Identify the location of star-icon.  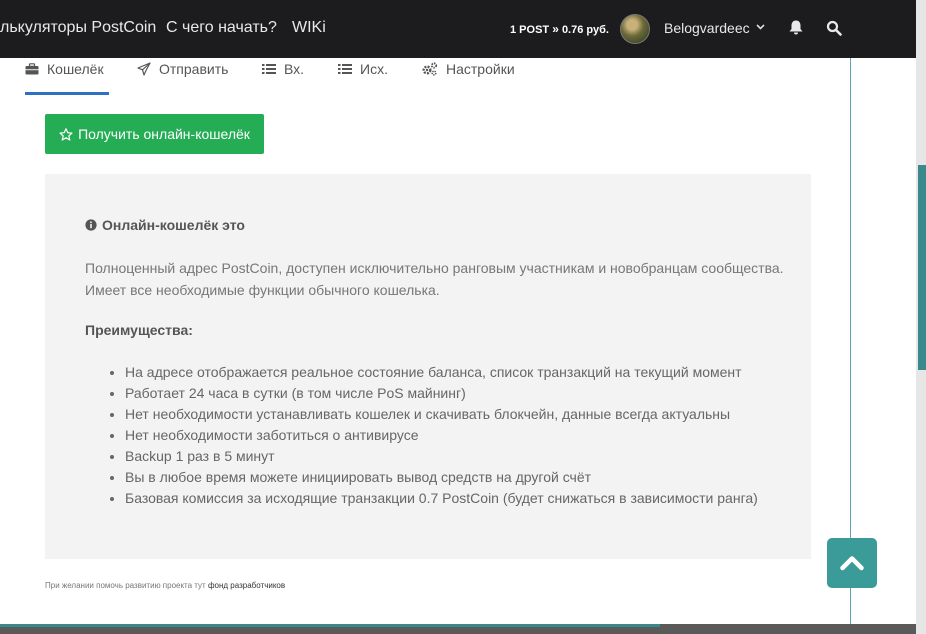
(66, 134).